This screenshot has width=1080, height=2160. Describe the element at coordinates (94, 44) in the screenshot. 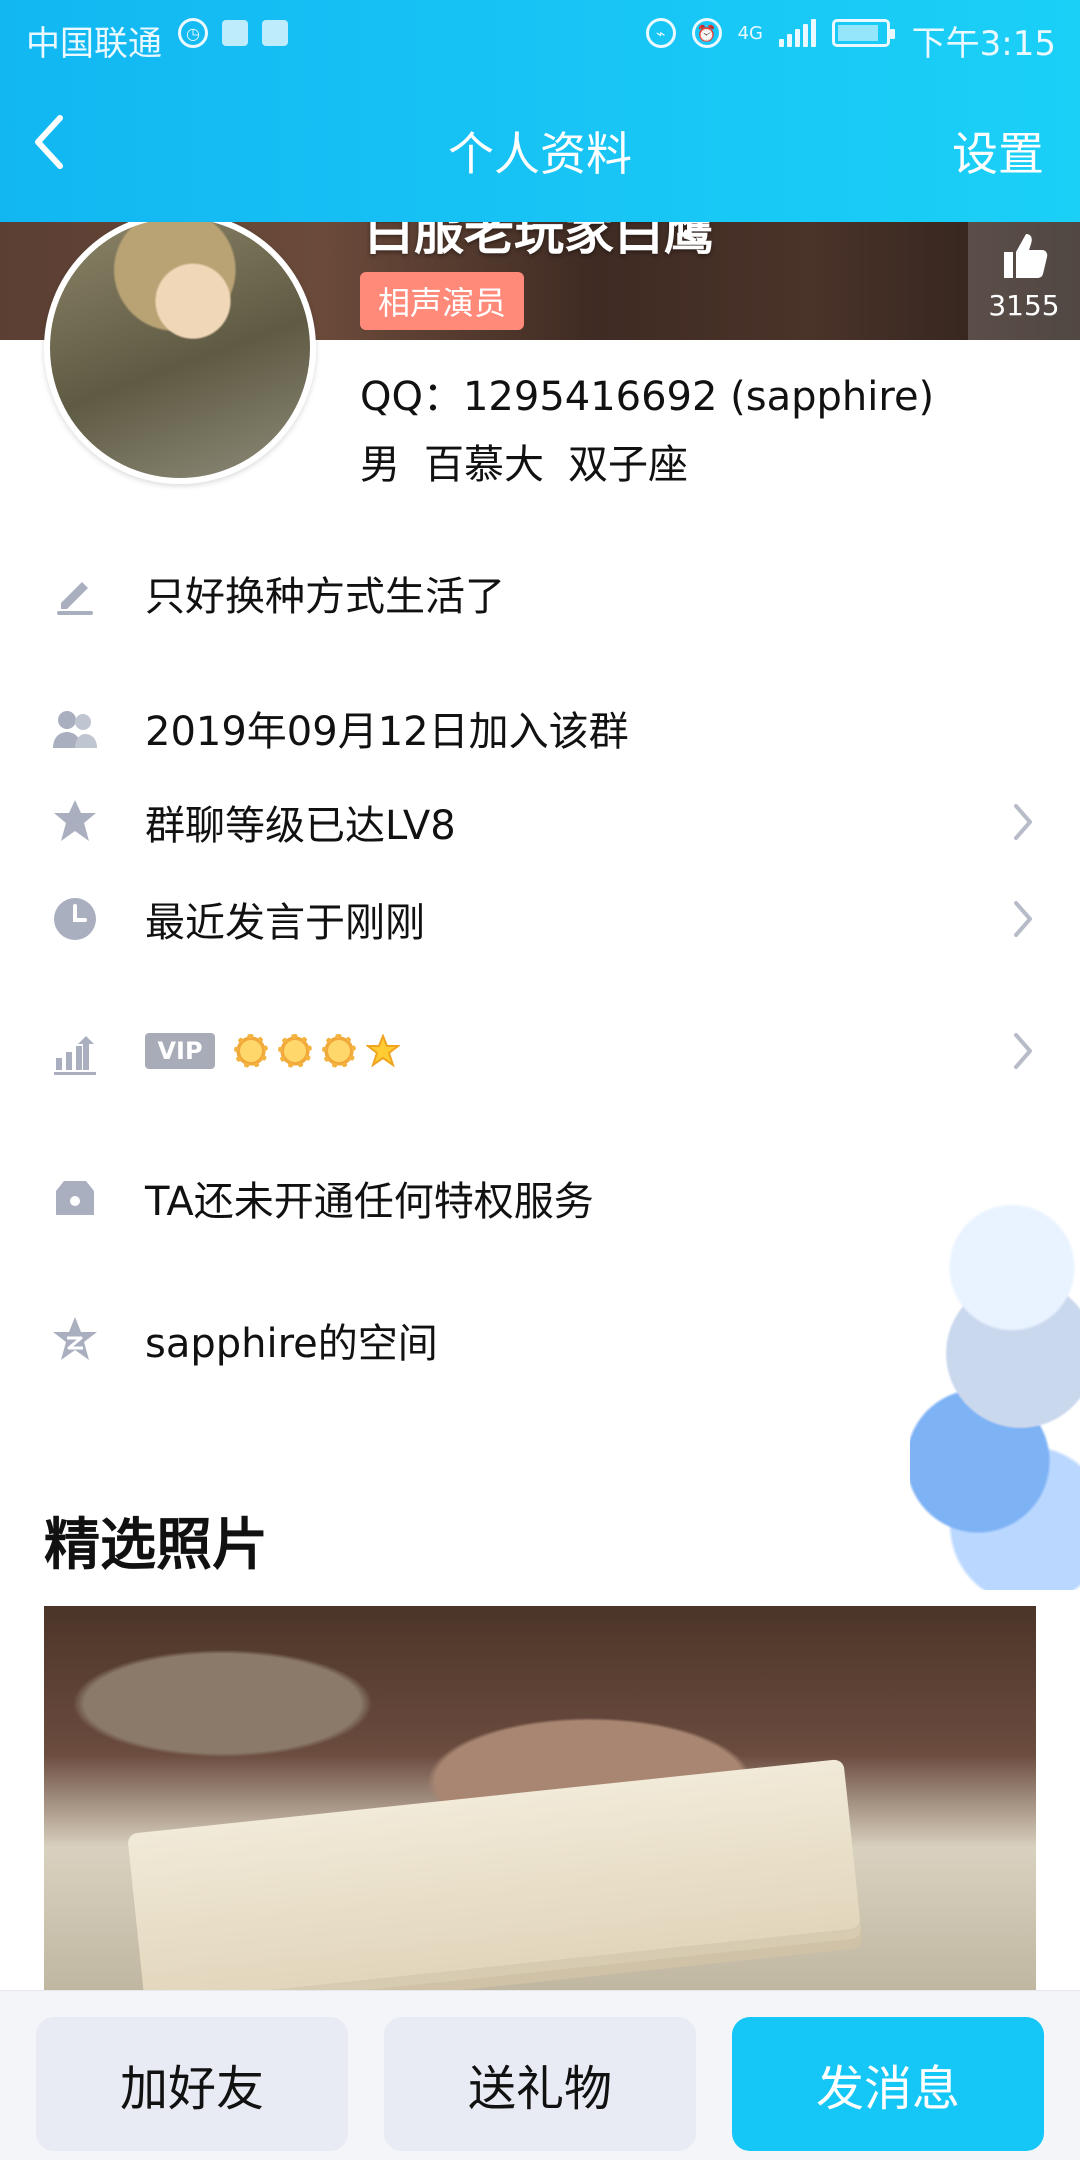

I see `carrier-label: 中国联通` at that location.